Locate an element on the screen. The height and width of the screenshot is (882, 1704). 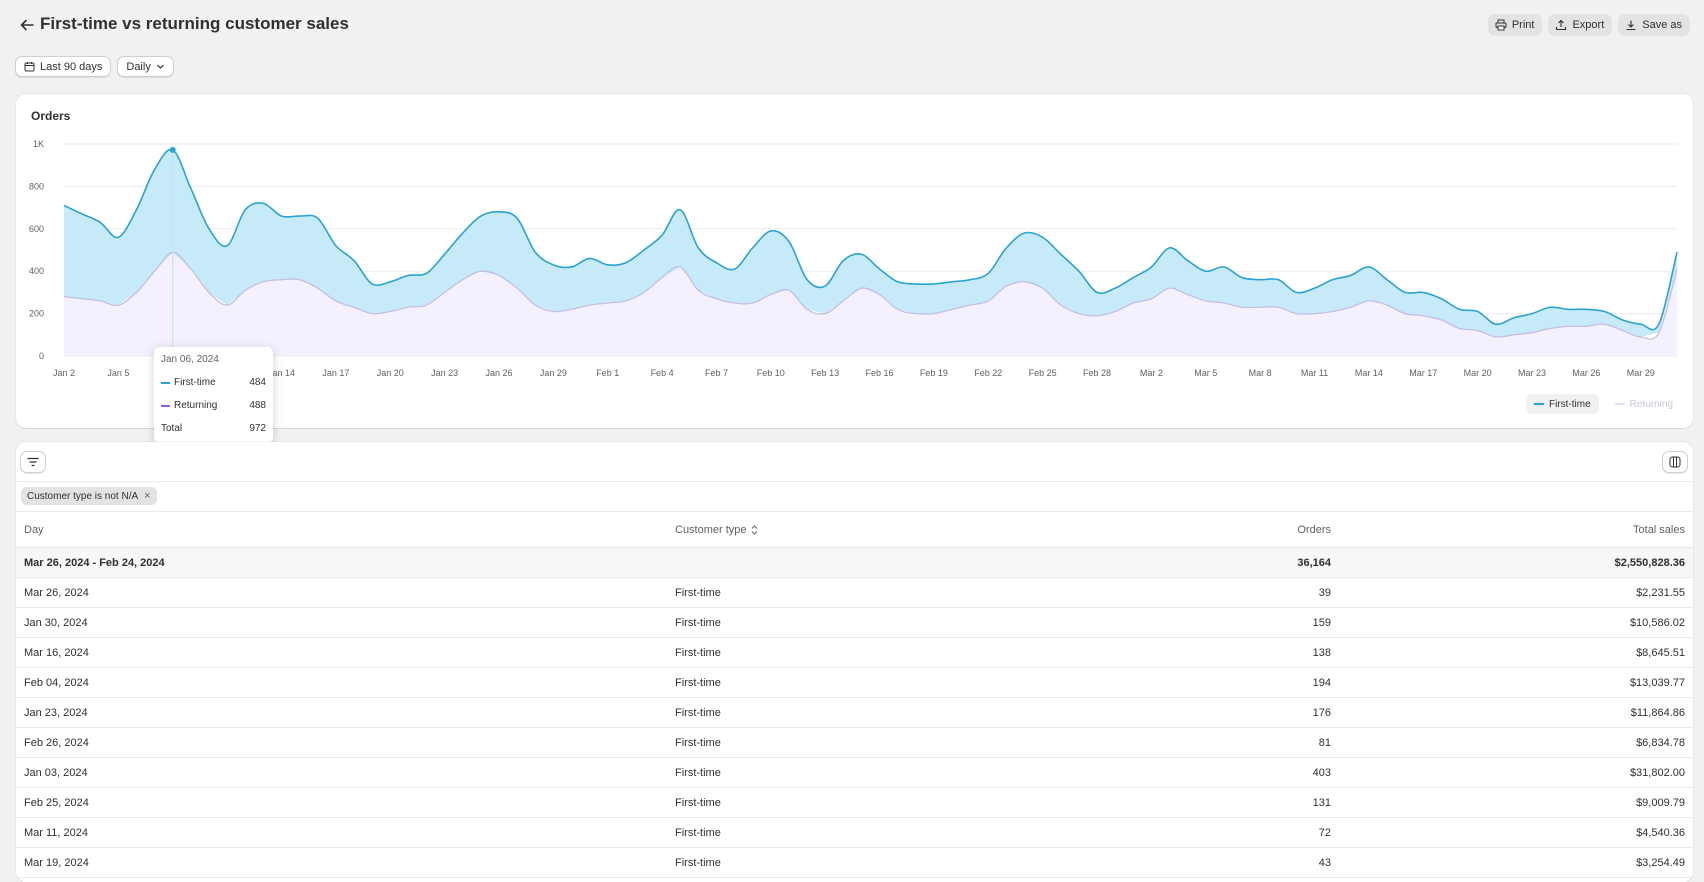
x-tick-label: Jan 17 is located at coordinates (335, 373).